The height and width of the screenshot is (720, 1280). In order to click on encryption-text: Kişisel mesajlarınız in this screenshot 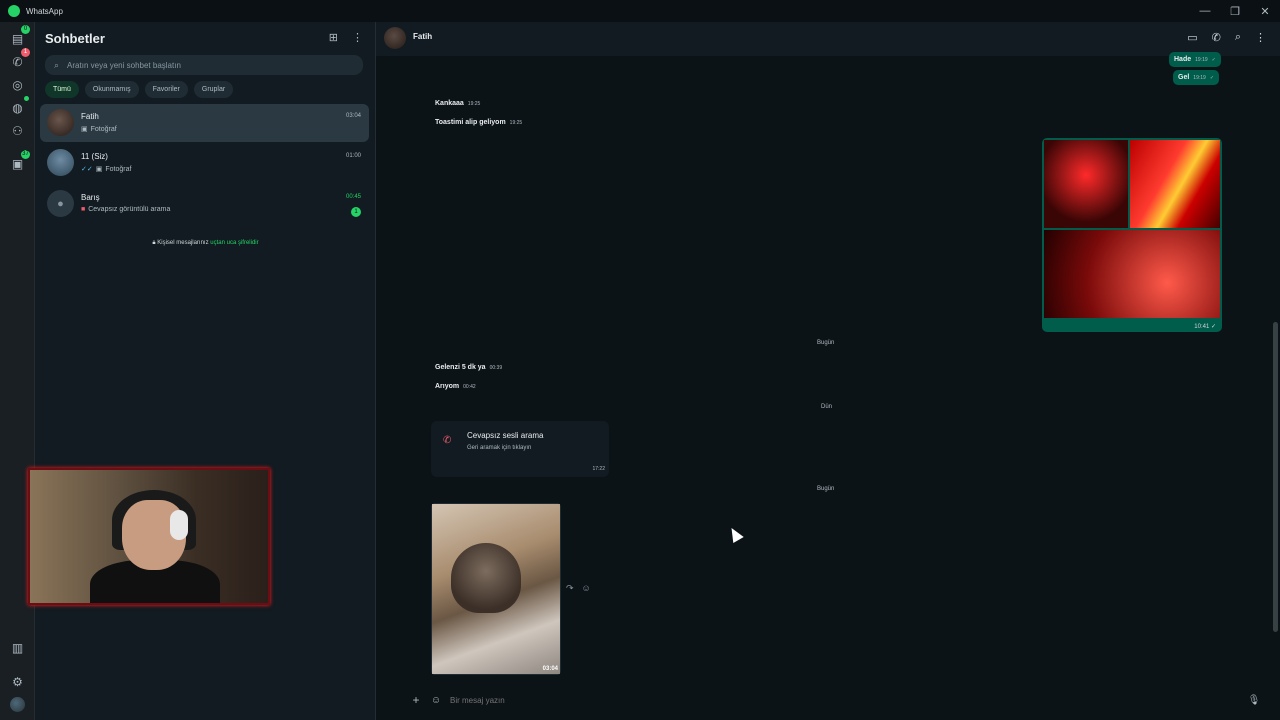, I will do `click(183, 243)`.